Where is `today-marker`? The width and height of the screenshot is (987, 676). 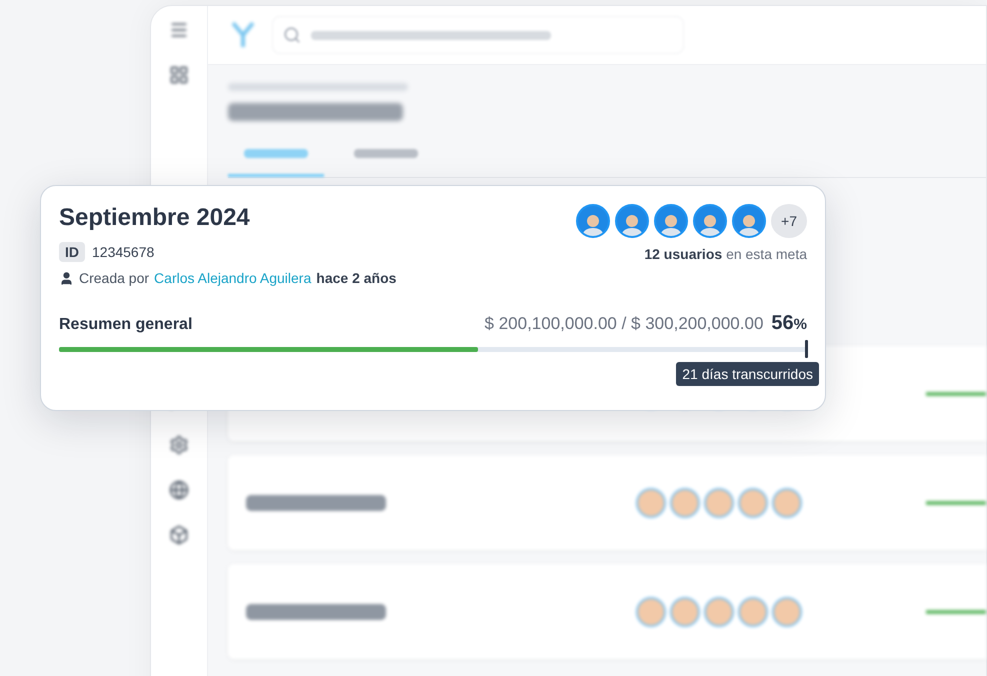 today-marker is located at coordinates (806, 349).